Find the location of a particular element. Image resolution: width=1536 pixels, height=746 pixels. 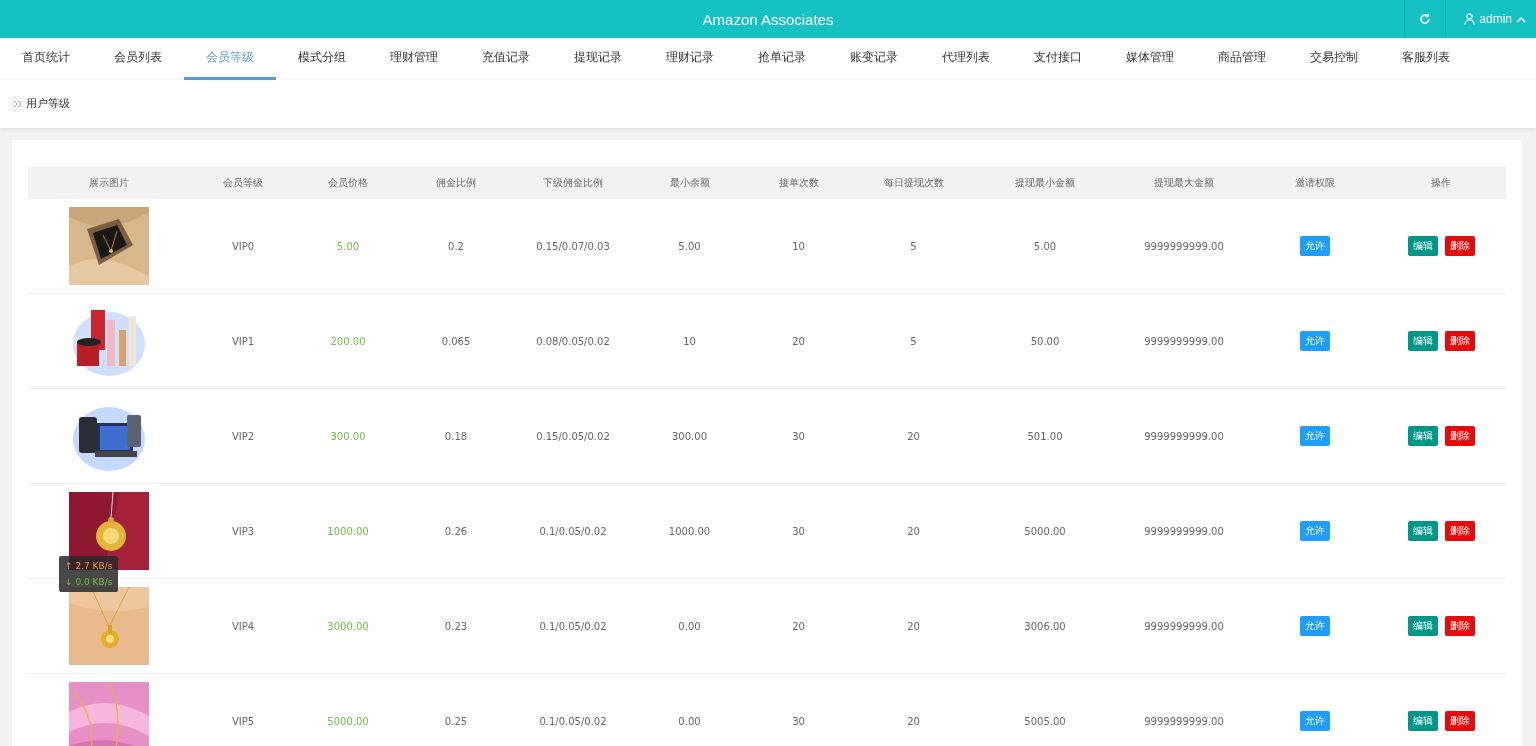

breadcrumb: 用户等级 is located at coordinates (48, 104).